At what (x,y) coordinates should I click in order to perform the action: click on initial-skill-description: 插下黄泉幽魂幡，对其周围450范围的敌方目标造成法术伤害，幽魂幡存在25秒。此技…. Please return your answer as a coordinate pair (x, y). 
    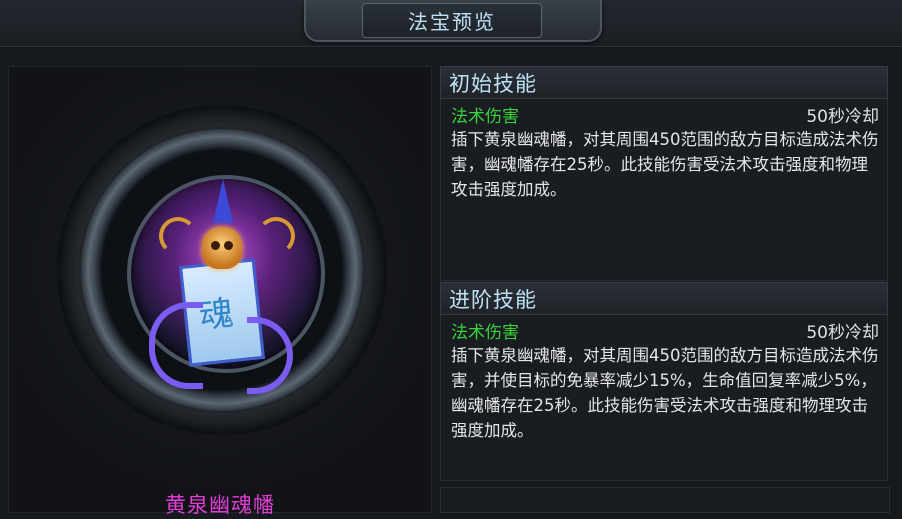
    Looking at the image, I should click on (665, 164).